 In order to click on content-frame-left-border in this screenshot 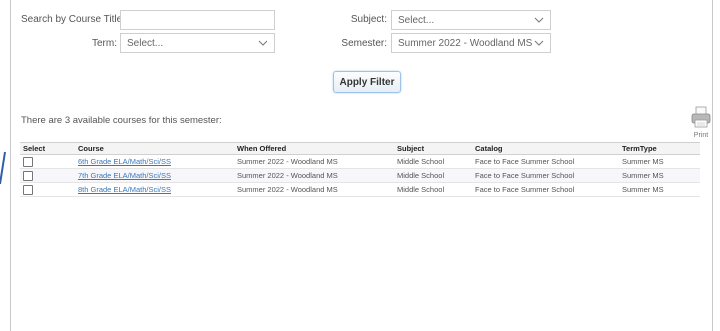, I will do `click(10, 165)`.